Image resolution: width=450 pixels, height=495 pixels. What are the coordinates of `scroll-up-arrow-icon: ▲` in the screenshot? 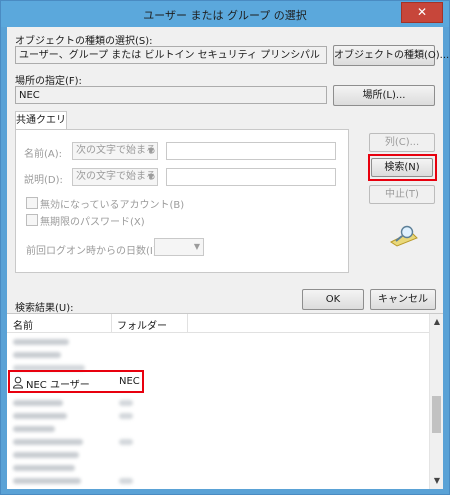 It's located at (437, 321).